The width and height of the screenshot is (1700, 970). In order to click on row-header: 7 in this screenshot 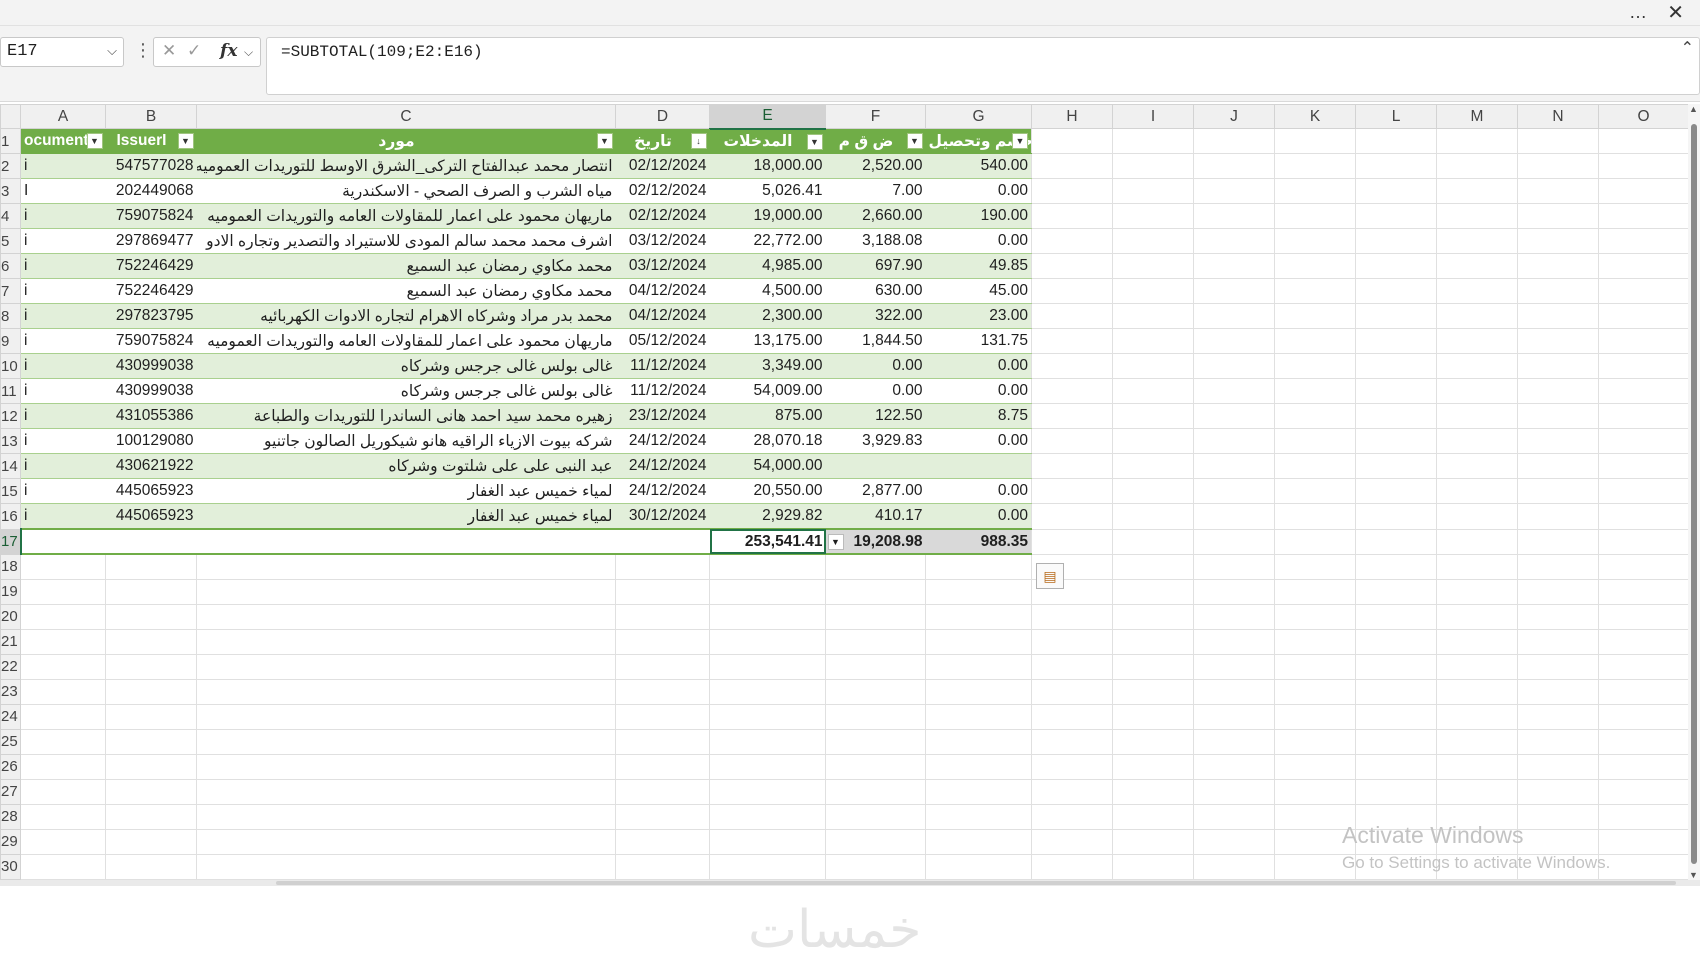, I will do `click(10, 291)`.